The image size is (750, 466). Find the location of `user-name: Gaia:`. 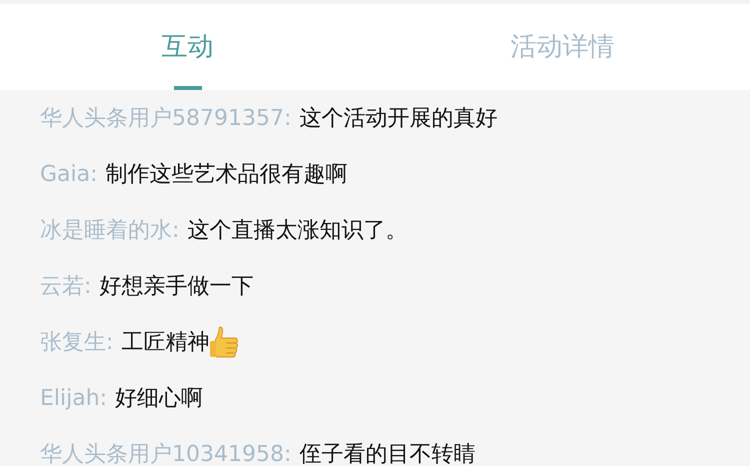

user-name: Gaia: is located at coordinates (69, 174).